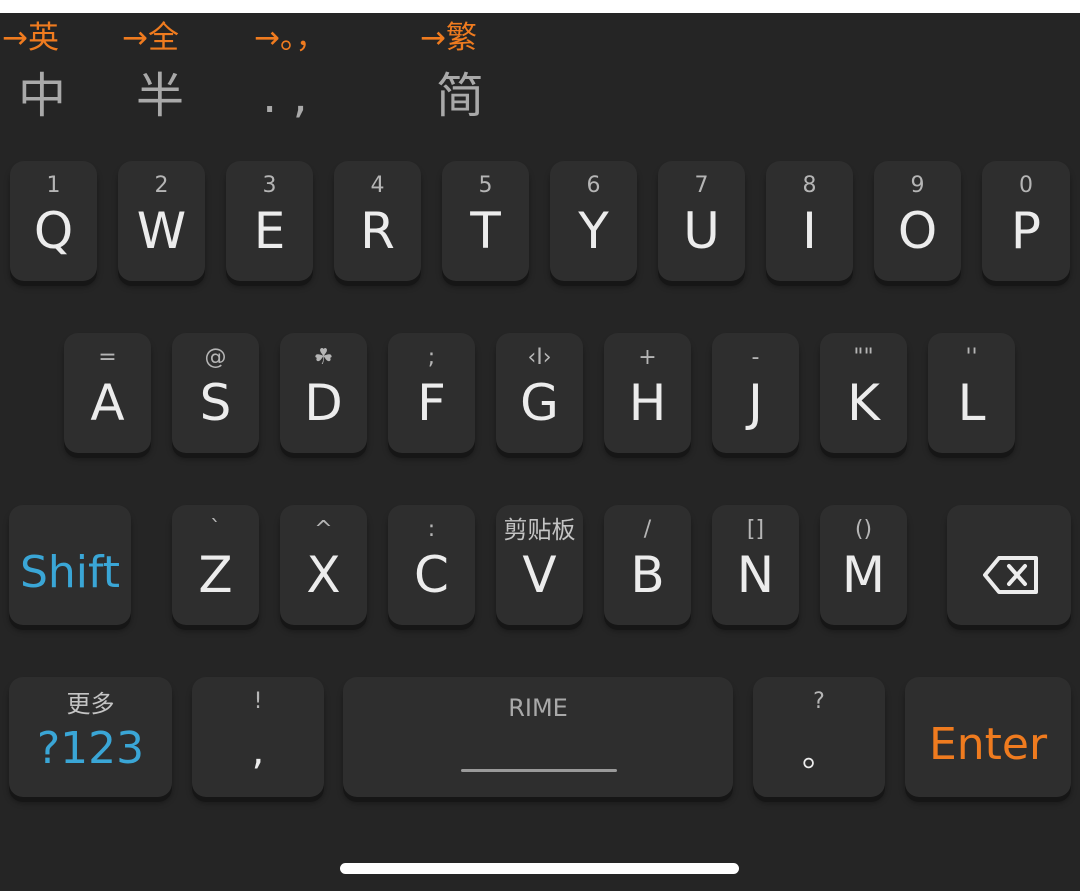 The height and width of the screenshot is (891, 1080). I want to click on key-label: W, so click(161, 231).